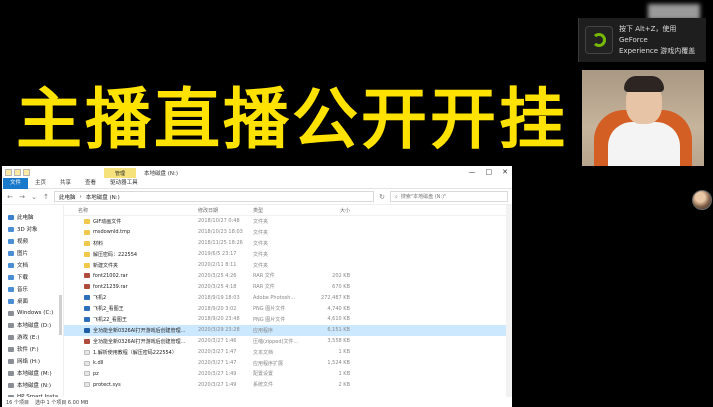  Describe the element at coordinates (61, 402) in the screenshot. I see `selection-info: 选中 1 个项目 6.00 MB` at that location.